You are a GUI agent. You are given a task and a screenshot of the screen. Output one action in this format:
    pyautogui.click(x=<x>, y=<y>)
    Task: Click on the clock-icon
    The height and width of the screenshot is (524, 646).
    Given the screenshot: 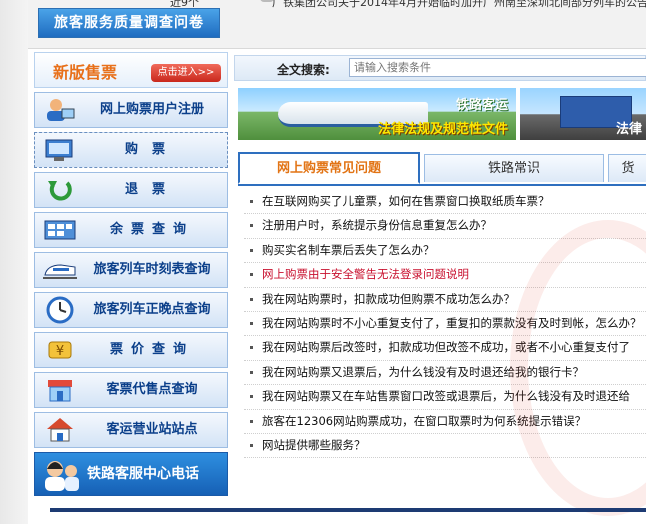 What is the action you would take?
    pyautogui.click(x=60, y=310)
    